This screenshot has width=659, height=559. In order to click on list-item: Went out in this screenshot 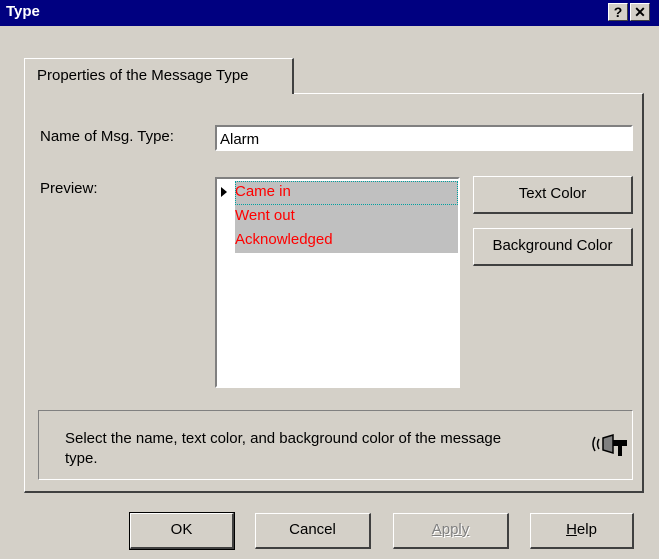, I will do `click(346, 217)`.